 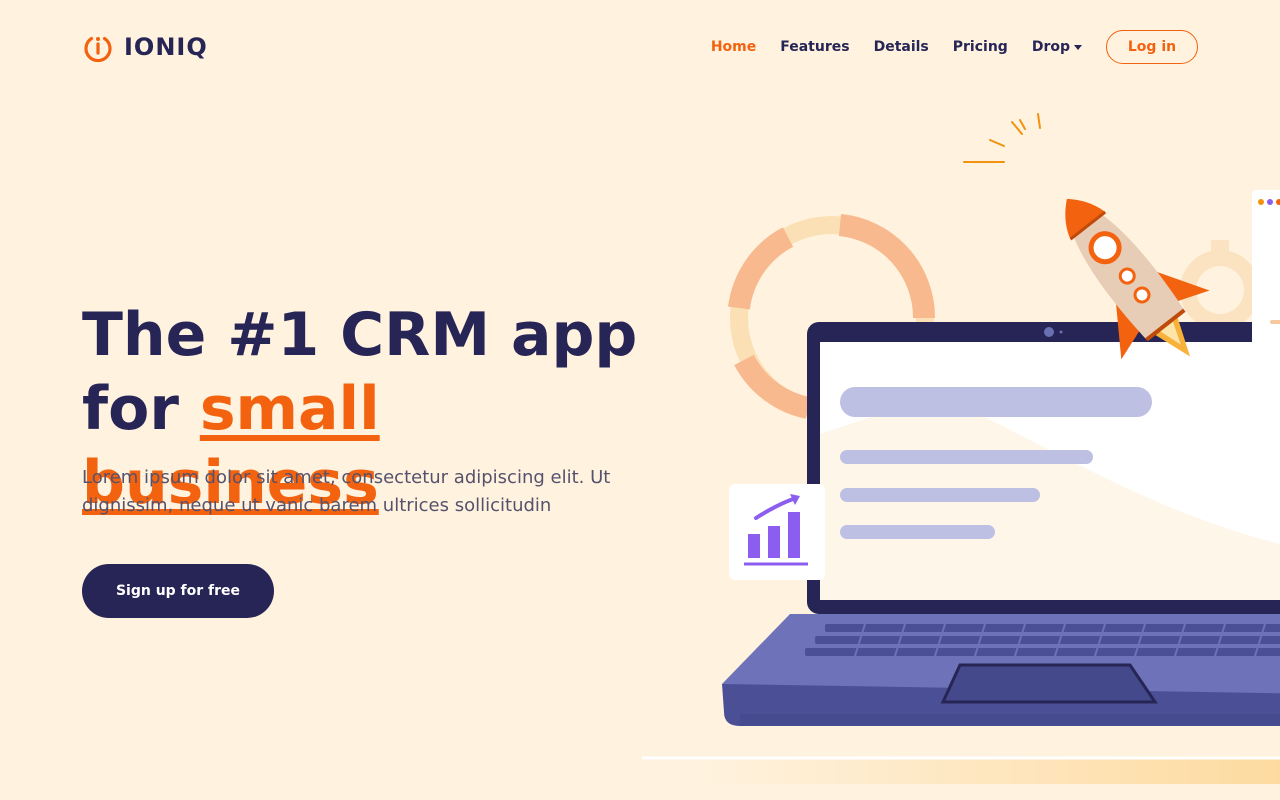 I want to click on login-button: Log in, so click(x=1152, y=47).